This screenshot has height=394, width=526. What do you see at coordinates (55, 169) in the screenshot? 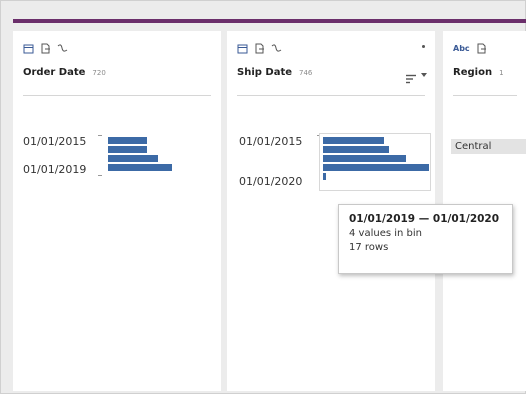
I see `range-label-end: 01/01/2019` at bounding box center [55, 169].